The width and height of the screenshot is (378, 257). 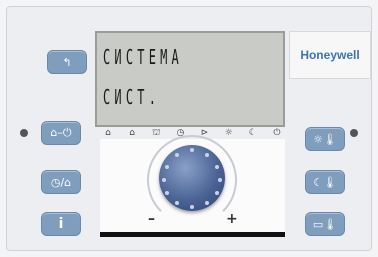 I want to click on holiday-temperature-button: ▭🌡, so click(x=325, y=224).